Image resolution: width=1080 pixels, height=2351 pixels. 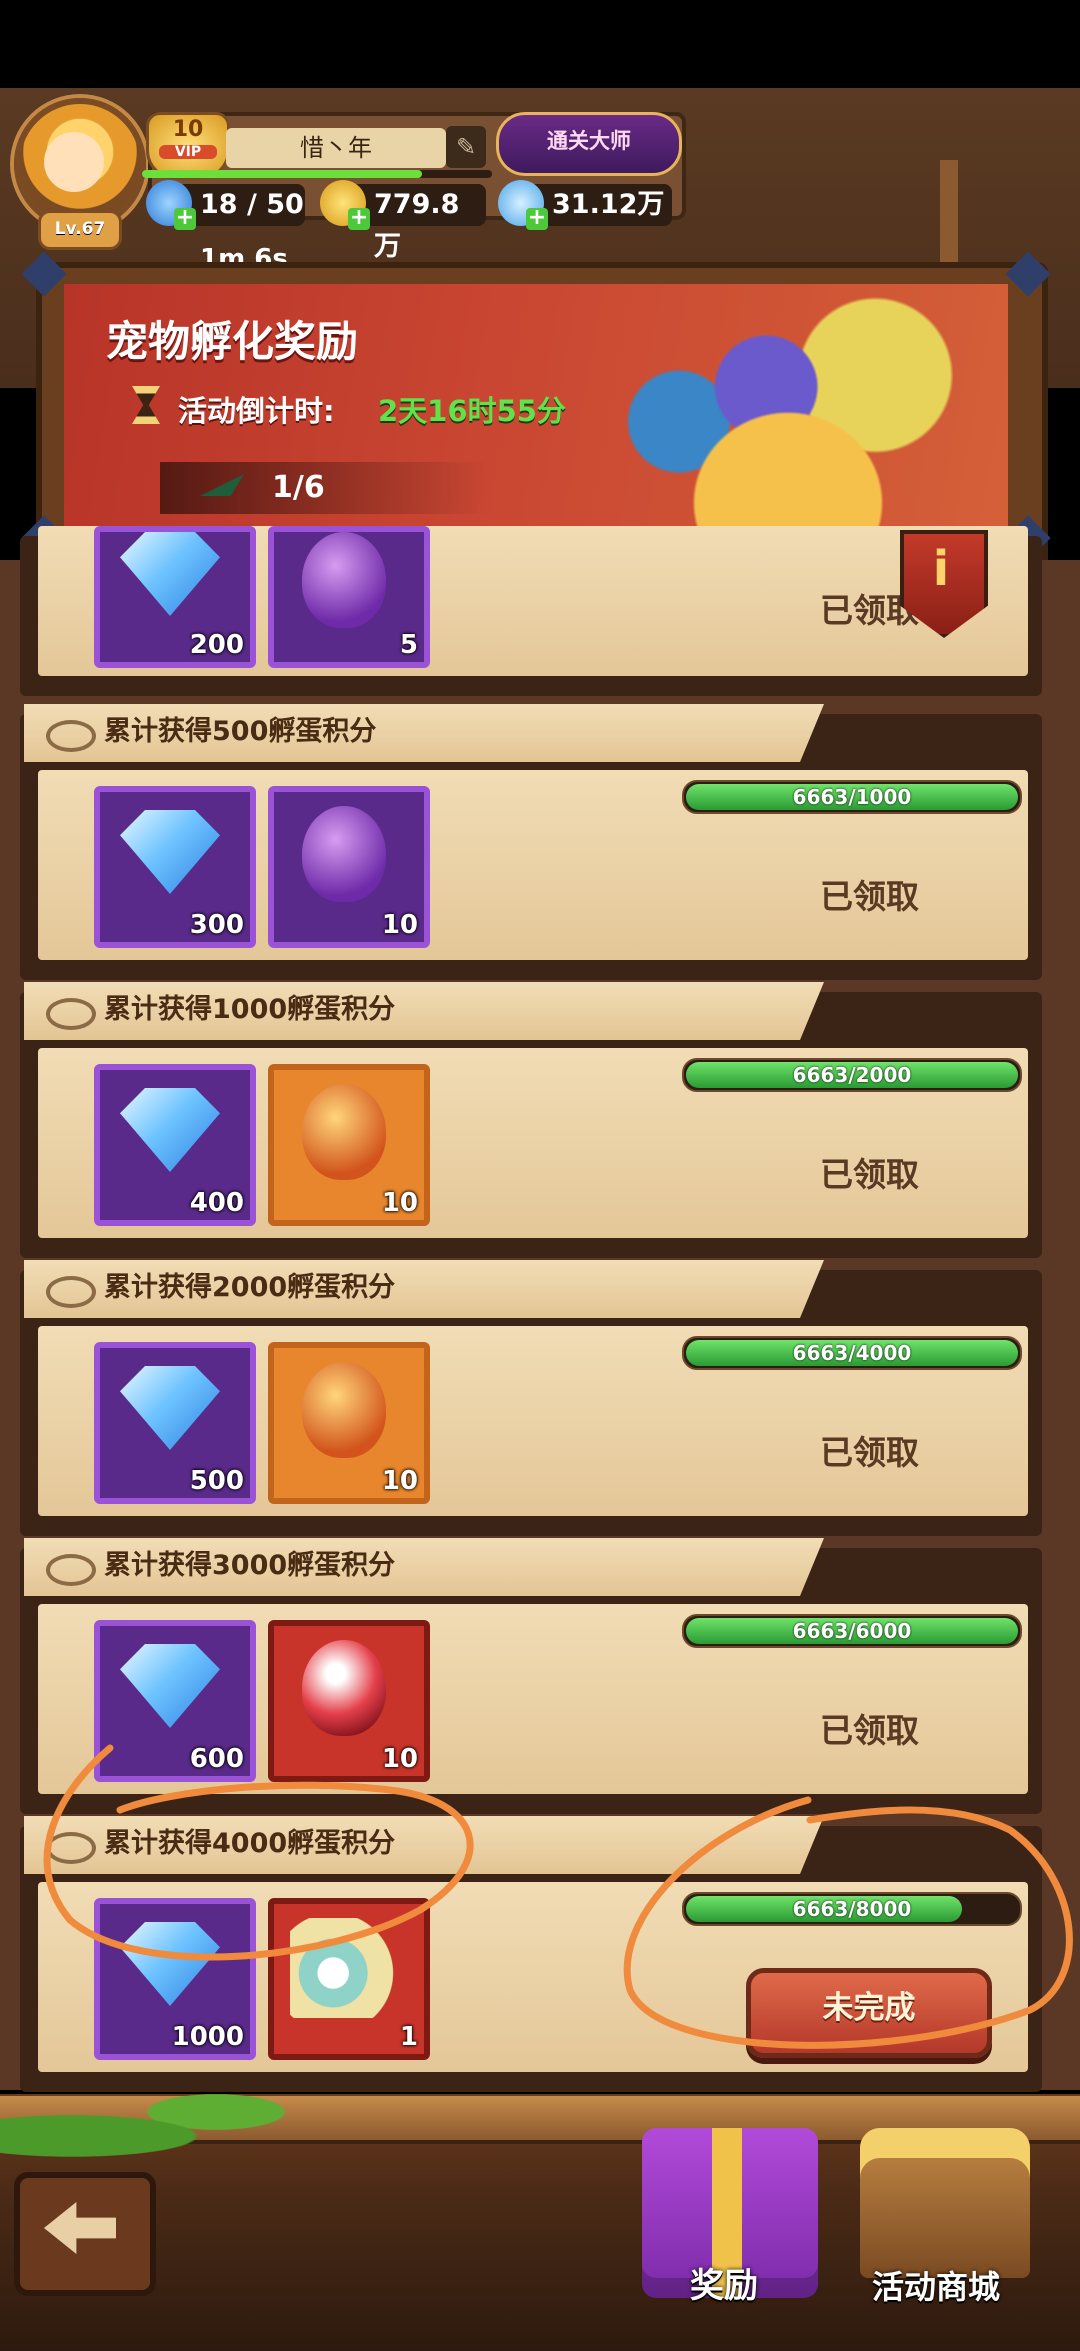 I want to click on task-title: 累计获得4000孵蛋积分, so click(x=250, y=1843).